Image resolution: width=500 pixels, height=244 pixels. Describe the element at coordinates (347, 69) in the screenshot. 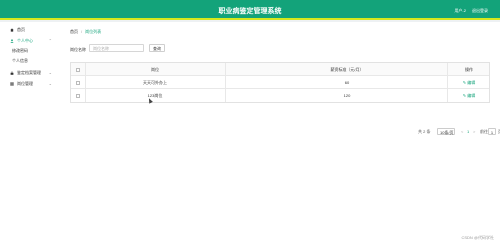

I see `column-header-salary: 薪资标准（元/月）` at that location.